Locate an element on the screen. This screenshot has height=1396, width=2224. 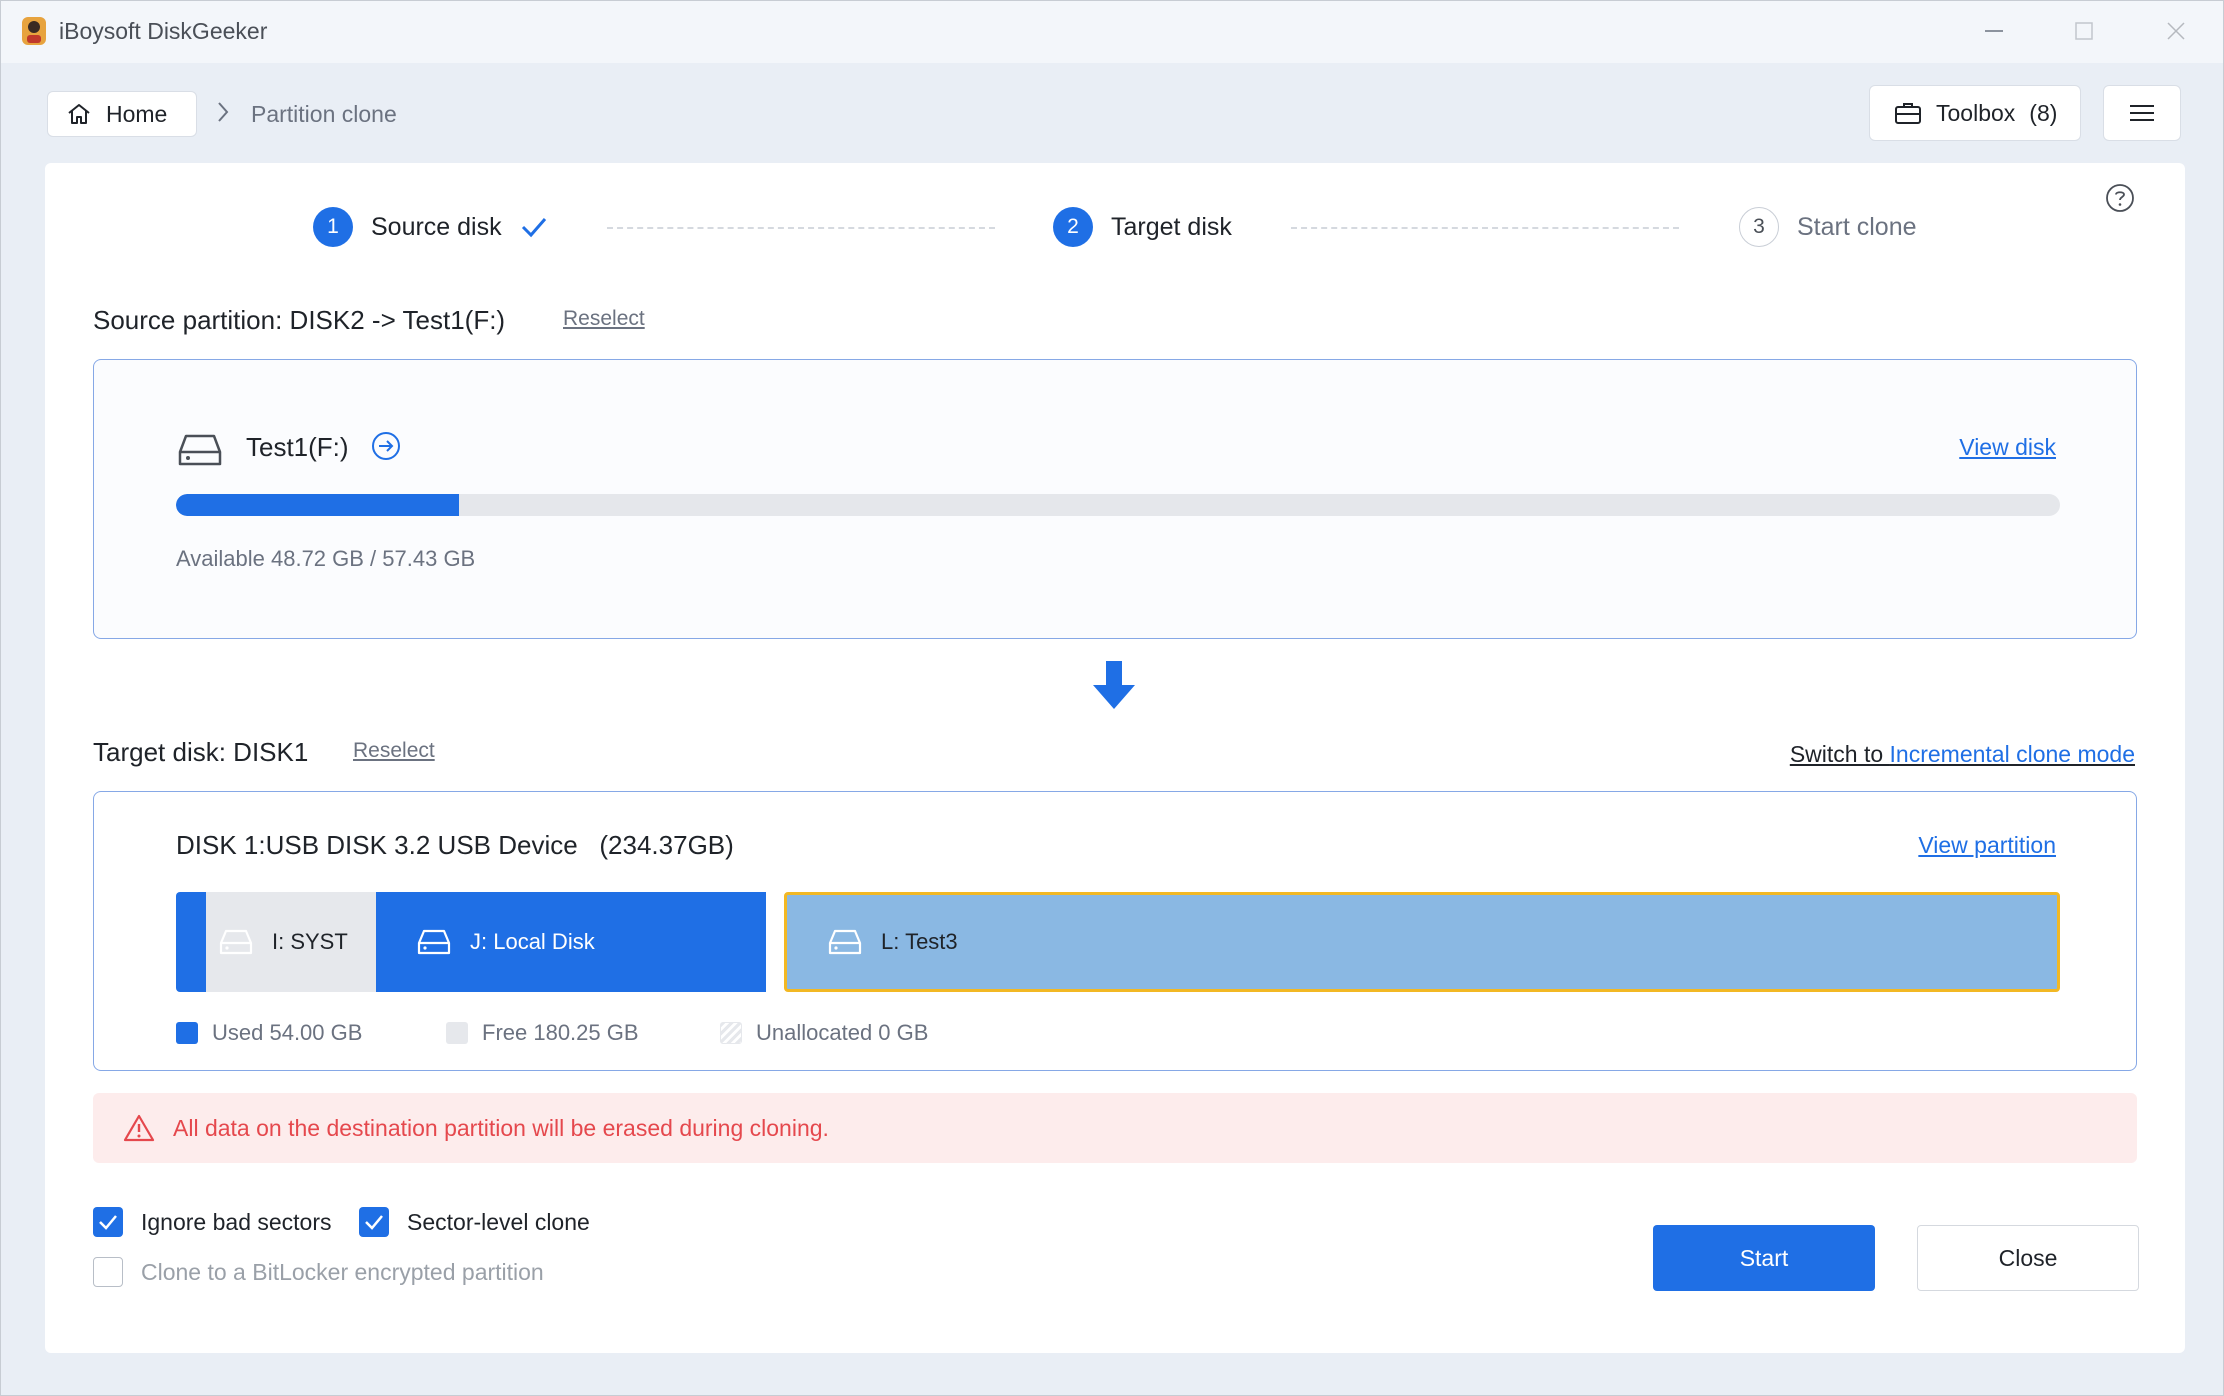
source-partition-heading: Source partition: DISK2 -> Test1(F:) is located at coordinates (299, 320).